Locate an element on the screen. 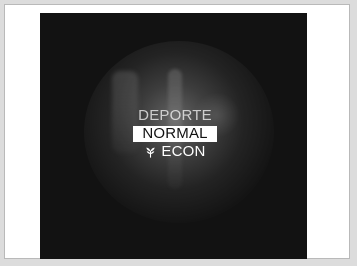 This screenshot has height=266, width=357. leaf-icon is located at coordinates (150, 152).